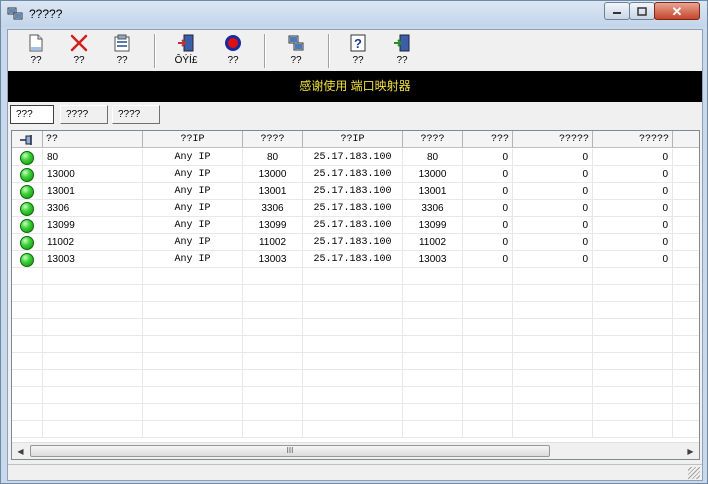  What do you see at coordinates (694, 473) in the screenshot?
I see `resize-grip-icon` at bounding box center [694, 473].